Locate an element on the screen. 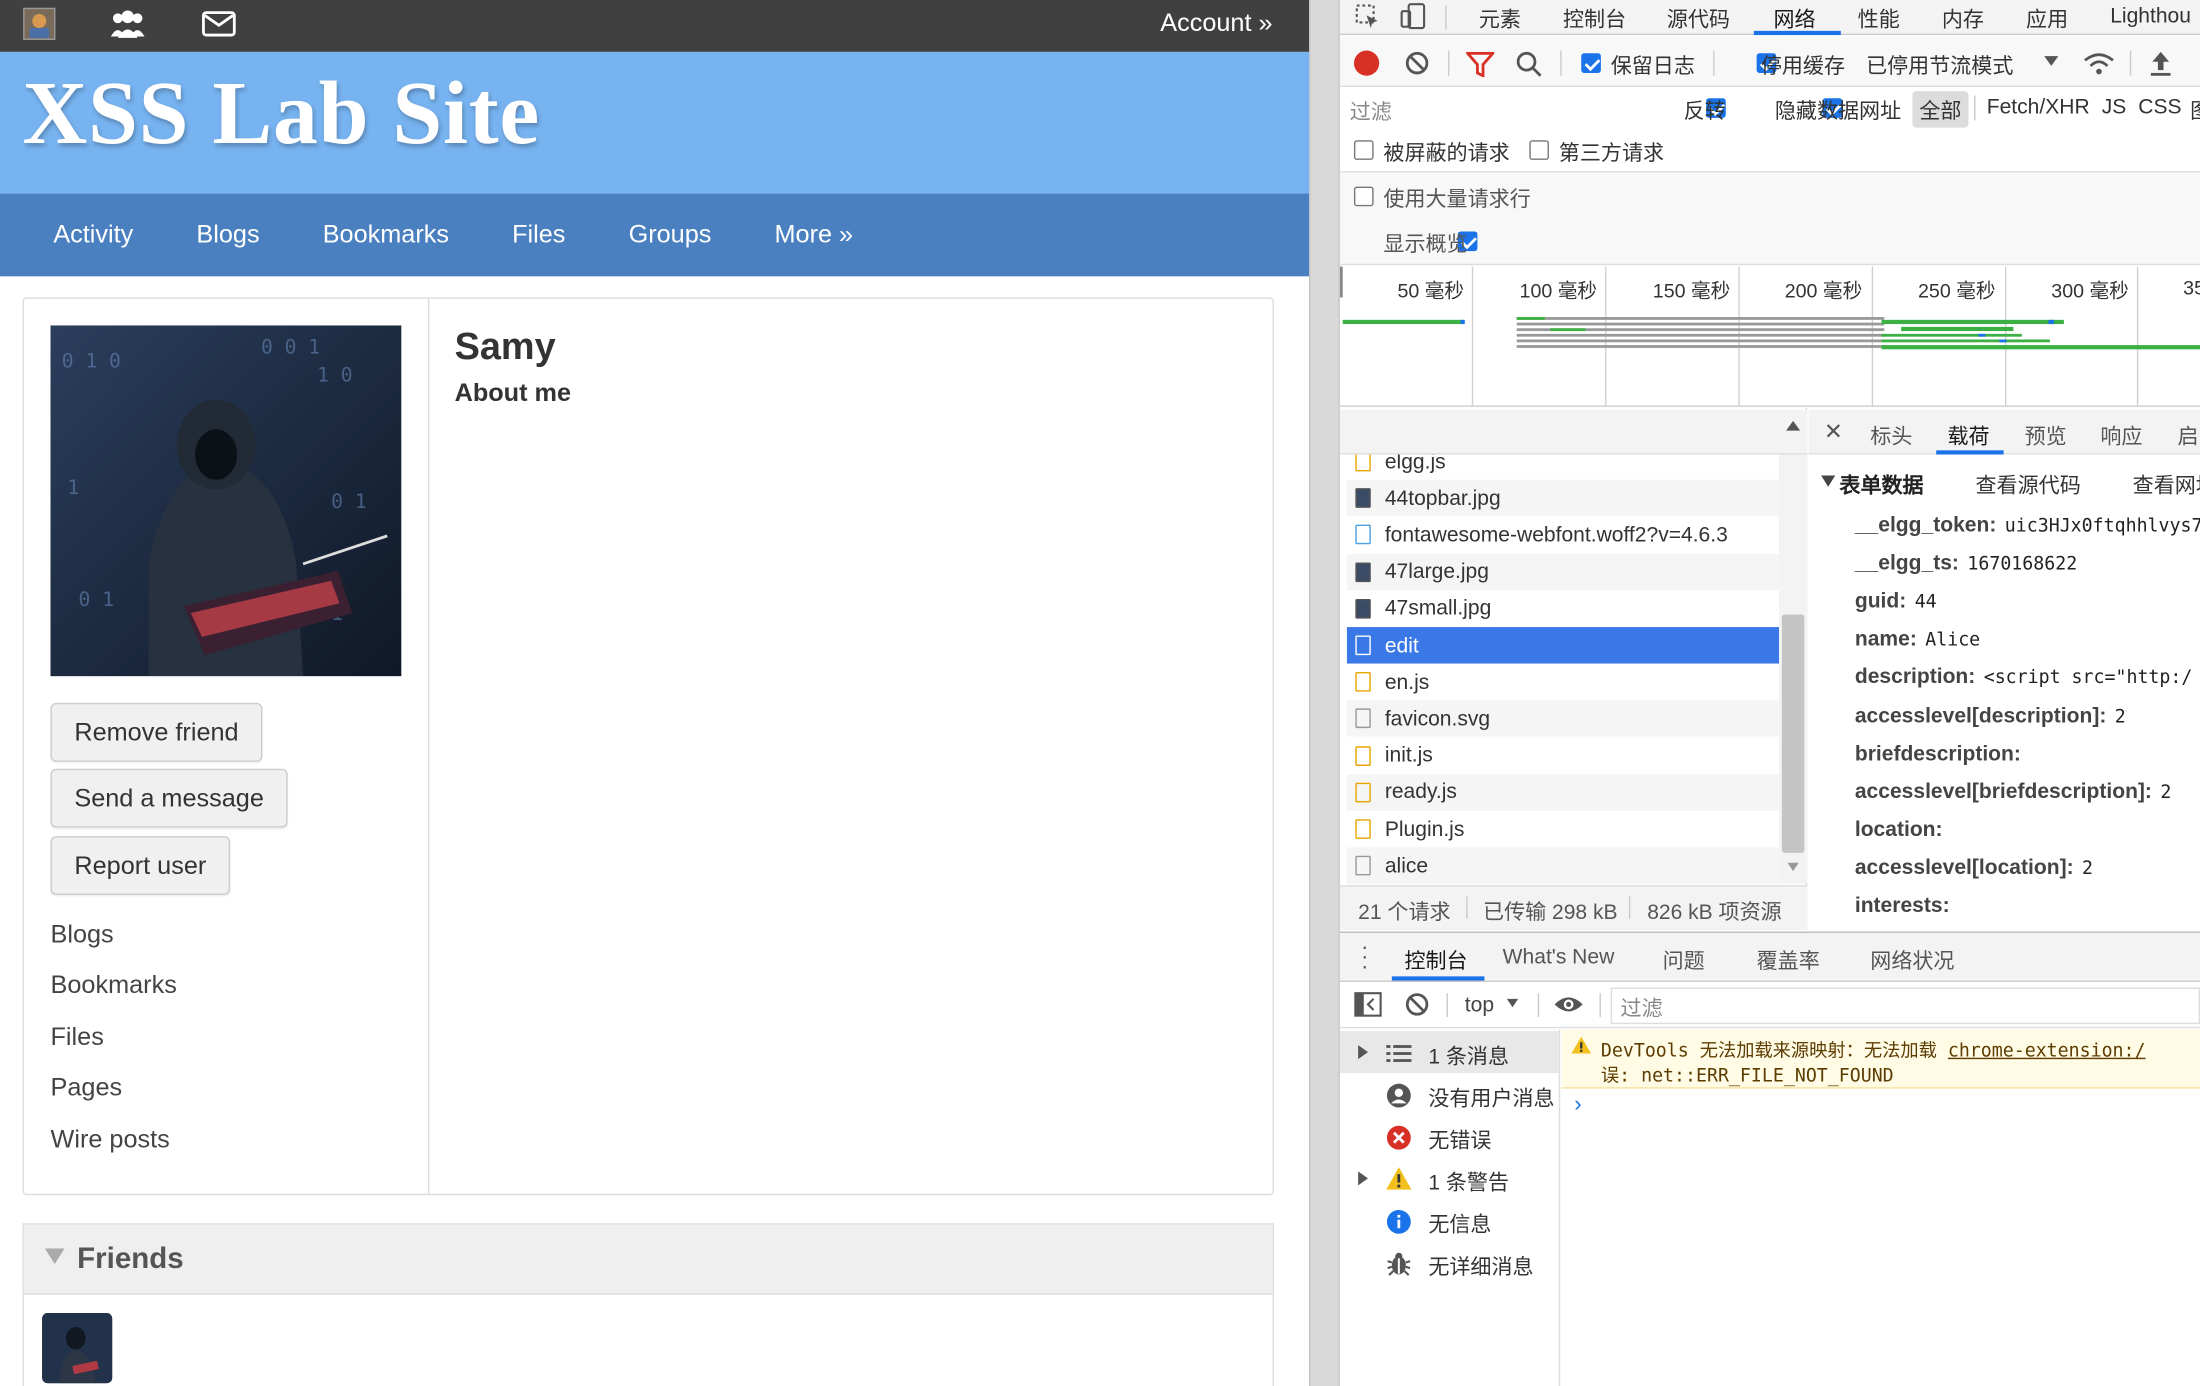 The width and height of the screenshot is (2200, 1386). third-party-label: 第三方请求 is located at coordinates (1611, 151).